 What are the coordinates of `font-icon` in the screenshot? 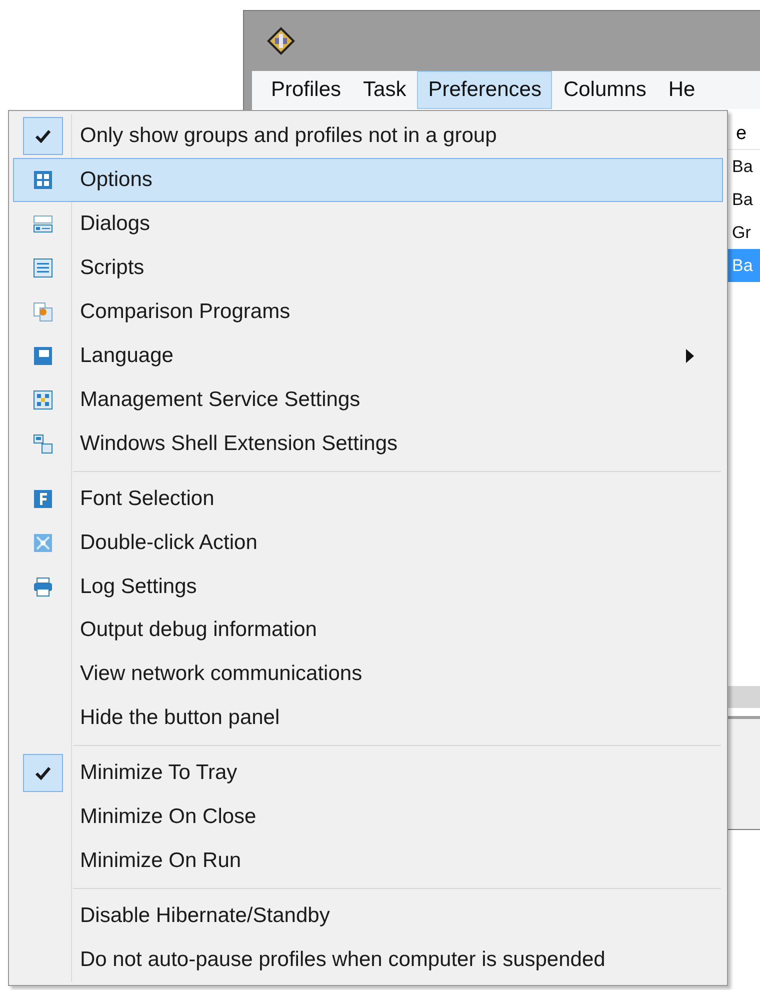 It's located at (43, 498).